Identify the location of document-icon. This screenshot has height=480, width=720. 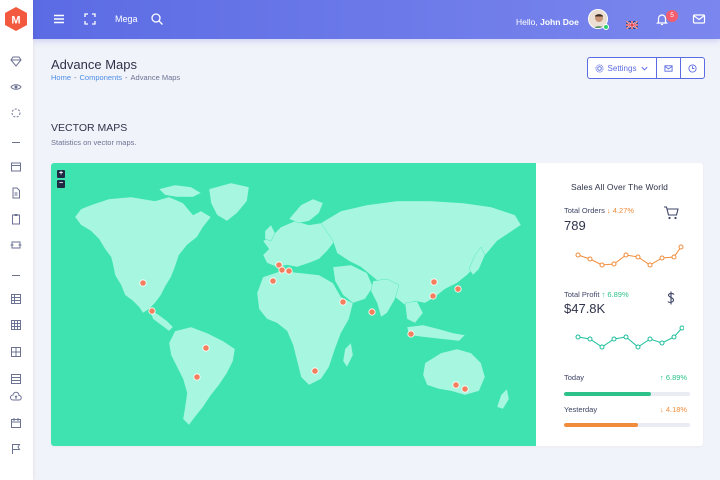
(16, 193).